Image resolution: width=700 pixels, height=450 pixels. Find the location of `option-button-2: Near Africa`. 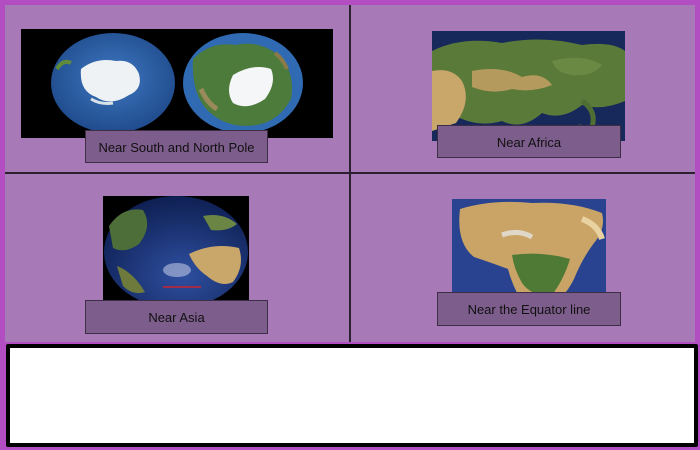

option-button-2: Near Africa is located at coordinates (529, 141).